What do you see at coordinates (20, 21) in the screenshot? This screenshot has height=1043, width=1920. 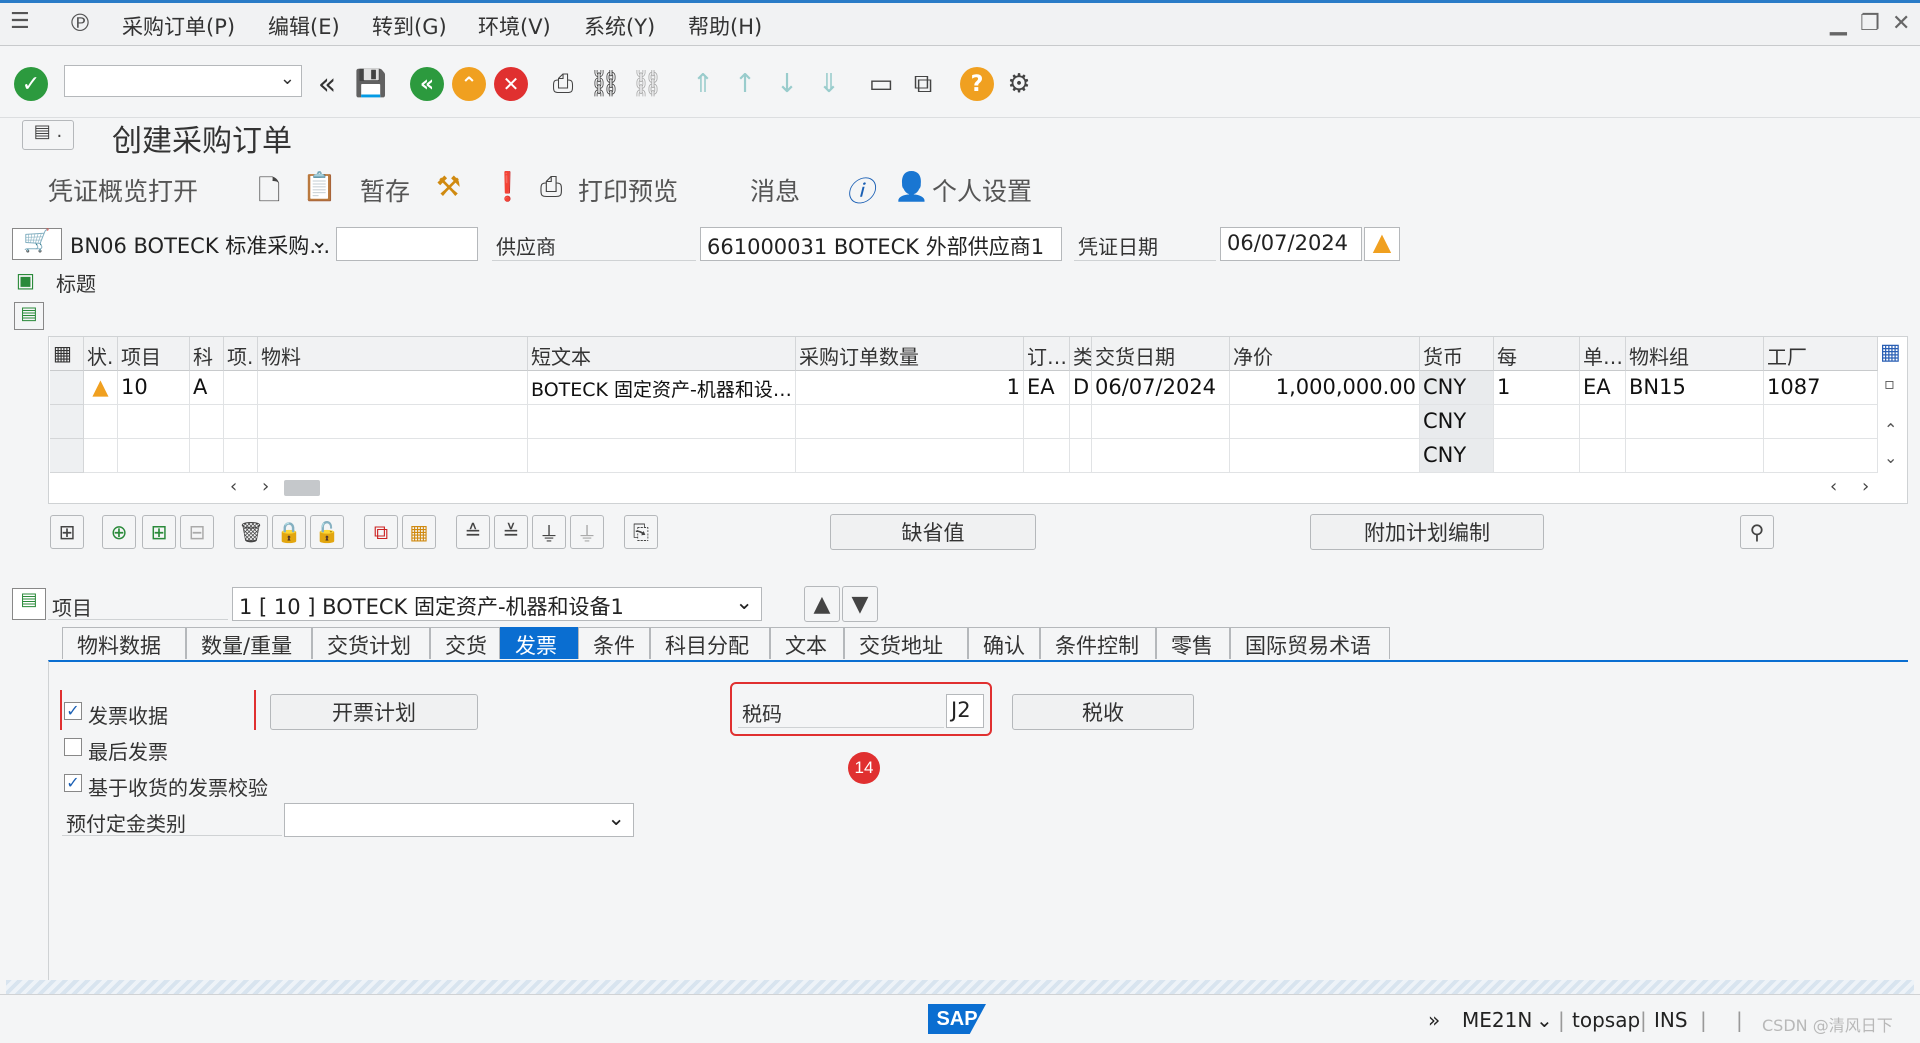 I see `menu-icon: ☰` at bounding box center [20, 21].